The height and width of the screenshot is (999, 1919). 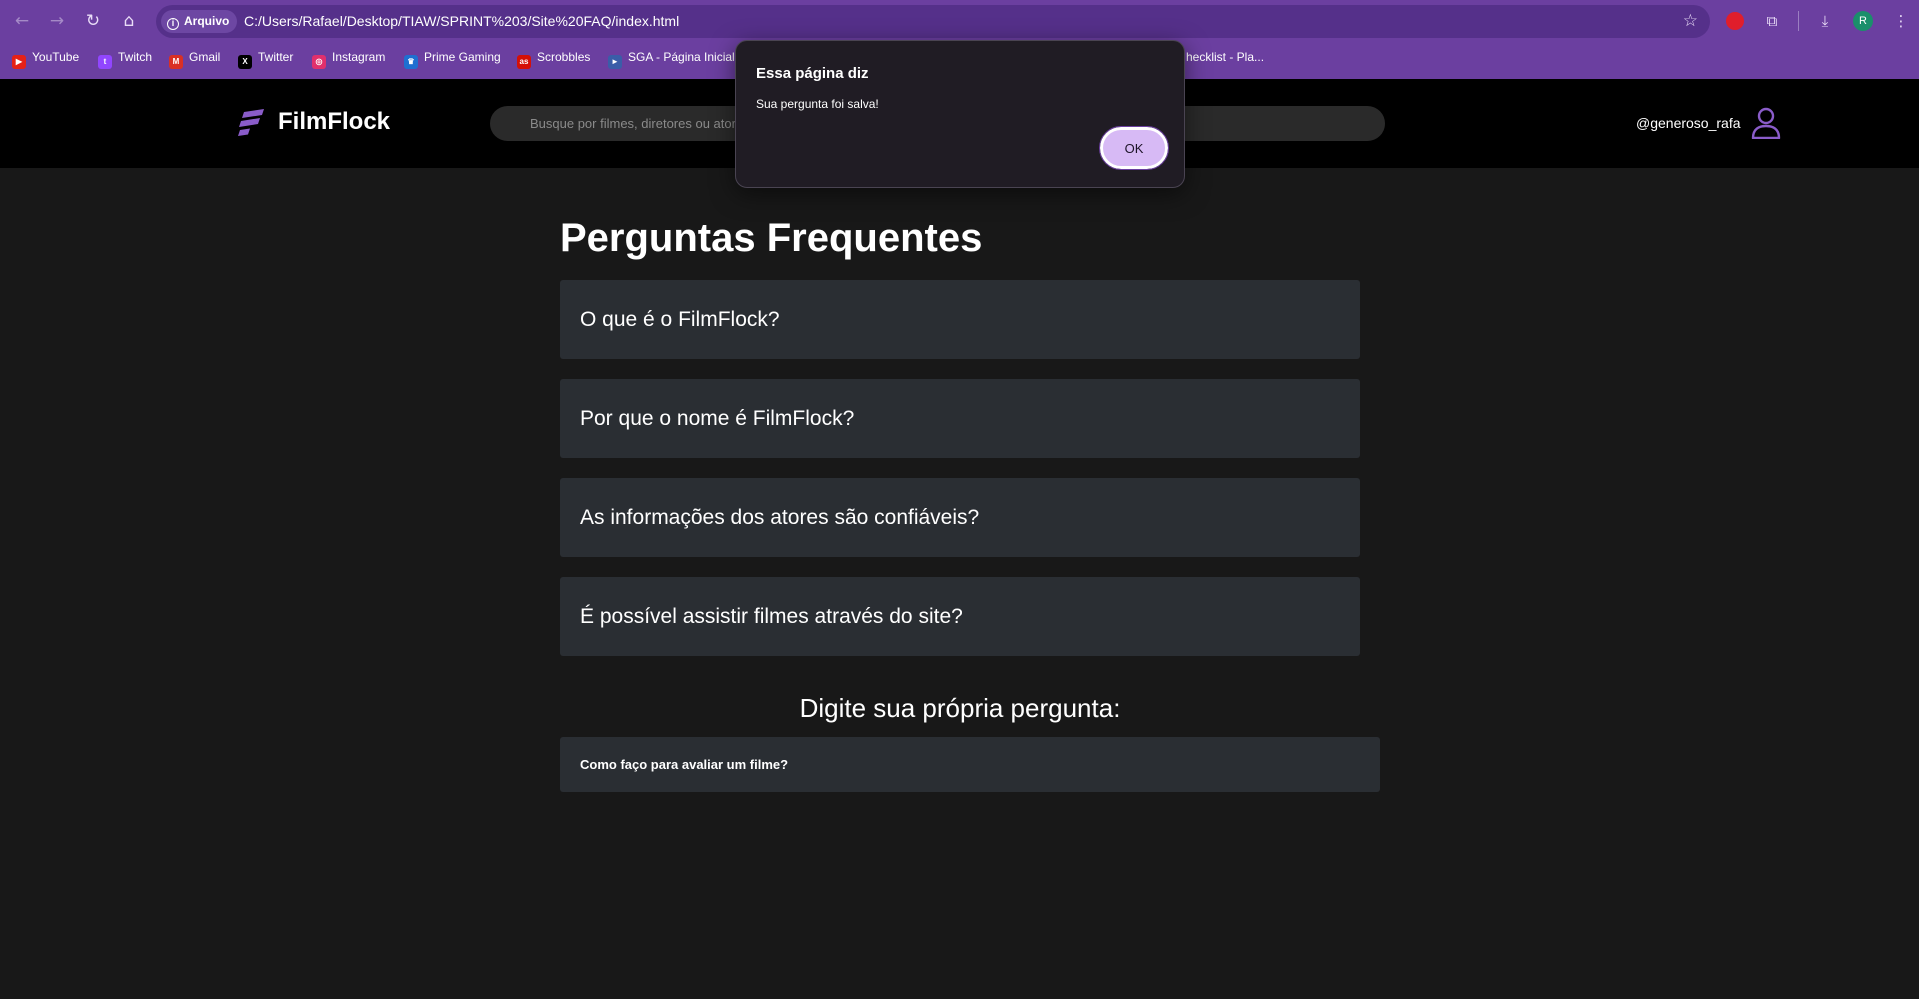 I want to click on dialog-title: Essa página diz, so click(x=812, y=73).